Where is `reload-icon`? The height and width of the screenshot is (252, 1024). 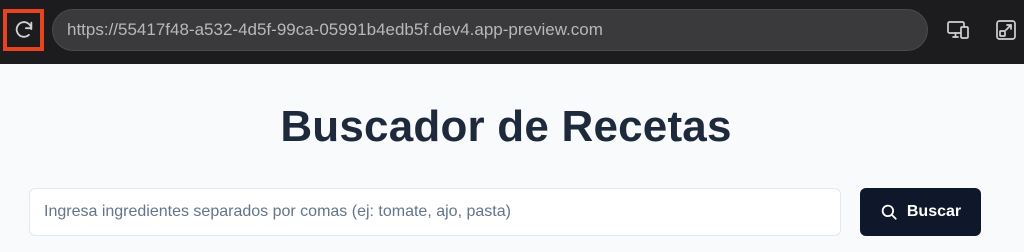 reload-icon is located at coordinates (23, 29).